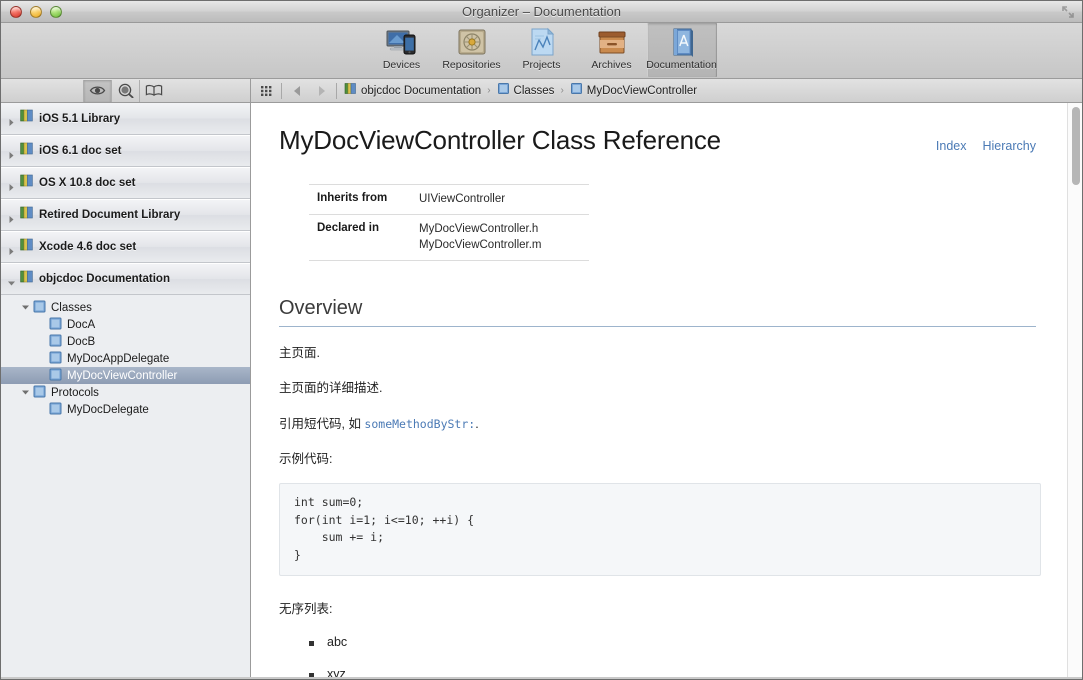 This screenshot has width=1083, height=680. Describe the element at coordinates (267, 91) in the screenshot. I see `grid-icon` at that location.